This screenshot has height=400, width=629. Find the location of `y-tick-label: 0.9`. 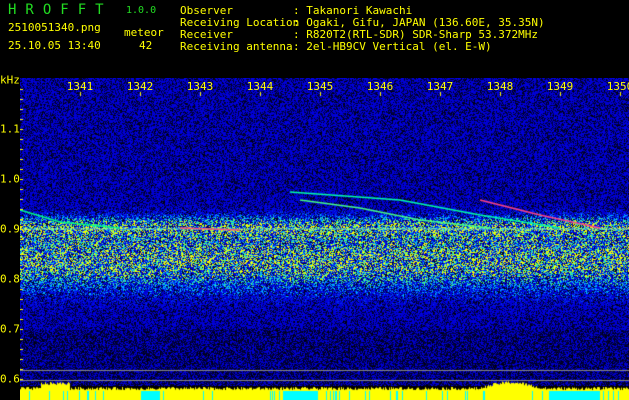

y-tick-label: 0.9 is located at coordinates (10, 229).